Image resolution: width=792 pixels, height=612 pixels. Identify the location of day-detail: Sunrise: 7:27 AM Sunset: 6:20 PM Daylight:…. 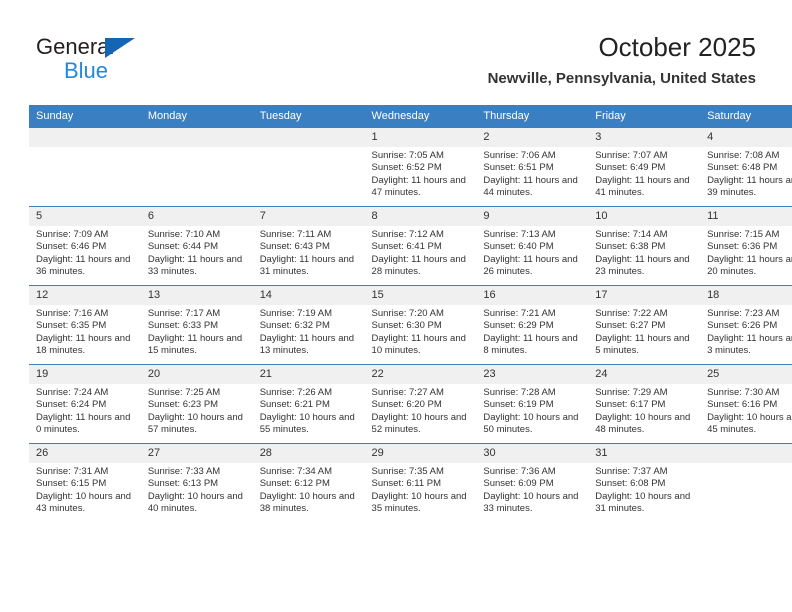
(421, 410).